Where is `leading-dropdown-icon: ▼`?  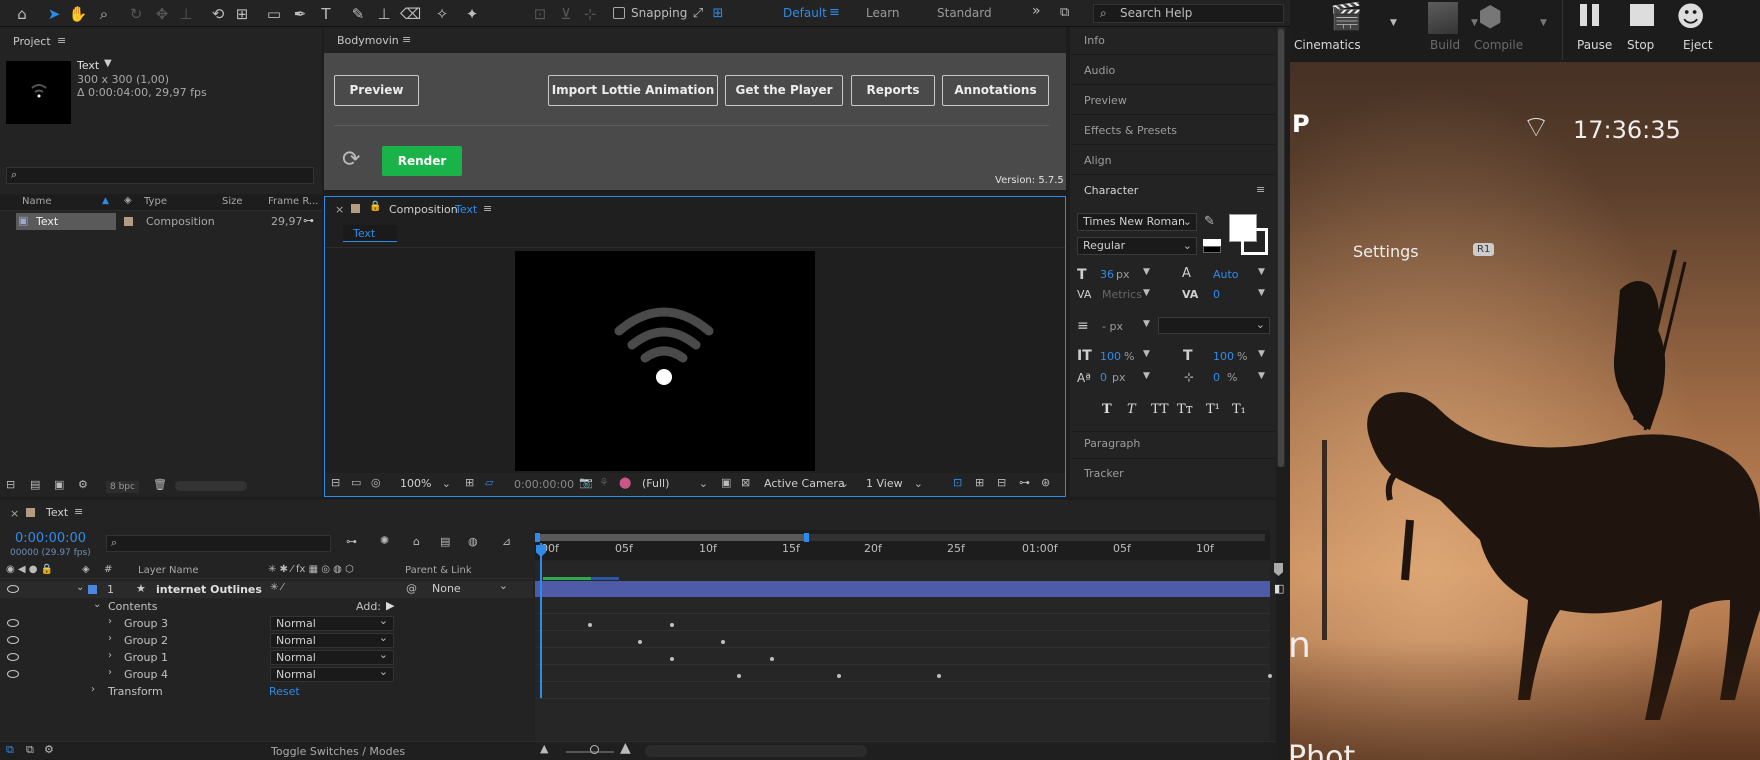 leading-dropdown-icon: ▼ is located at coordinates (1261, 272).